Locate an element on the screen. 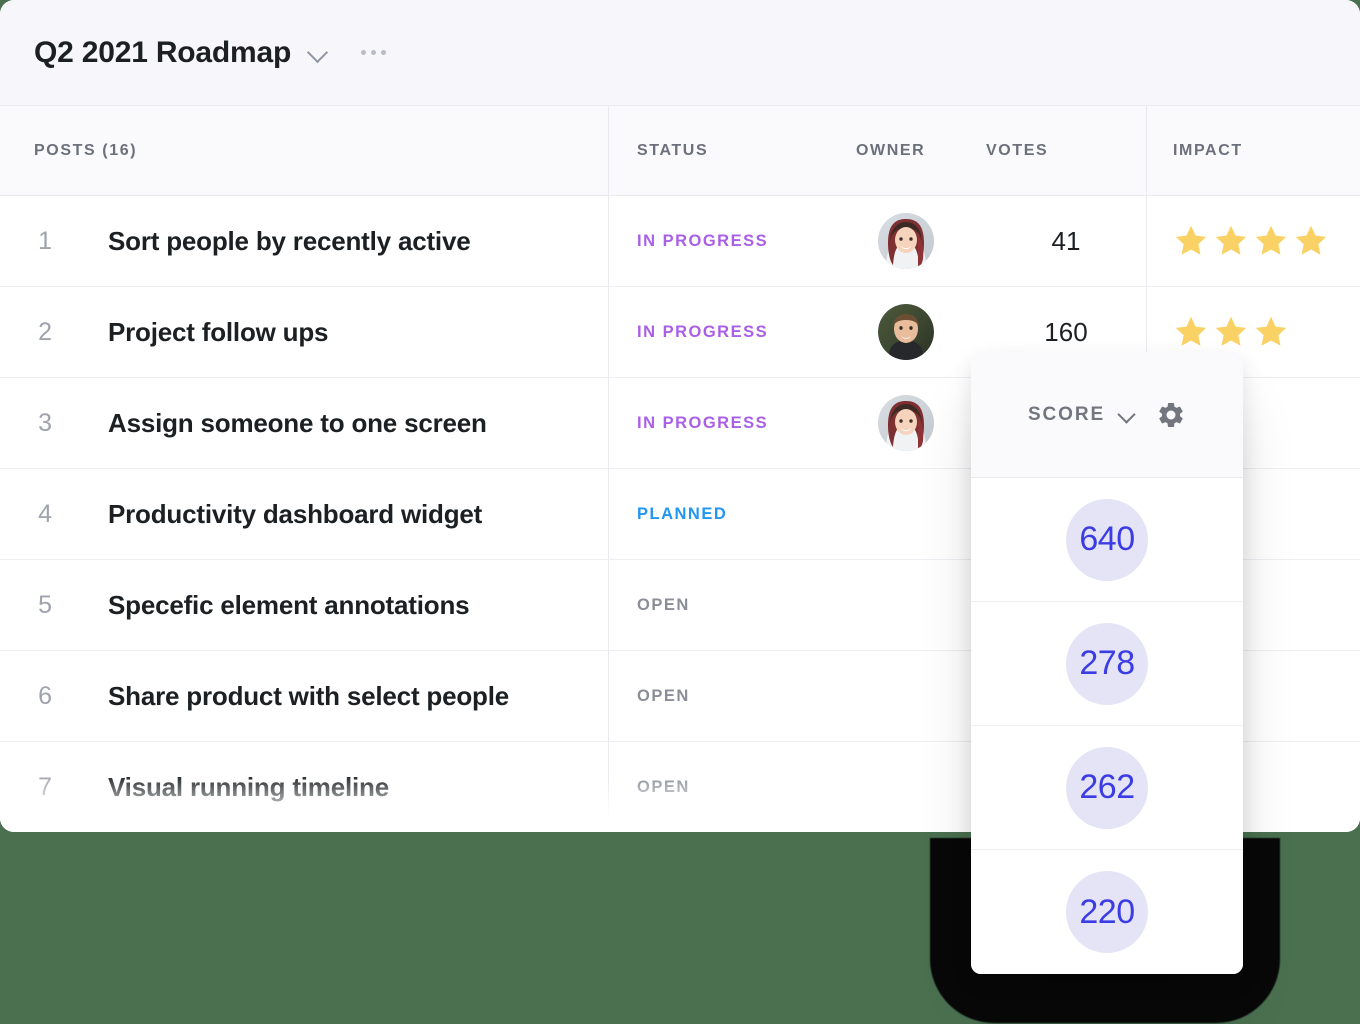 The width and height of the screenshot is (1360, 1024). score-value: 640 is located at coordinates (1107, 539).